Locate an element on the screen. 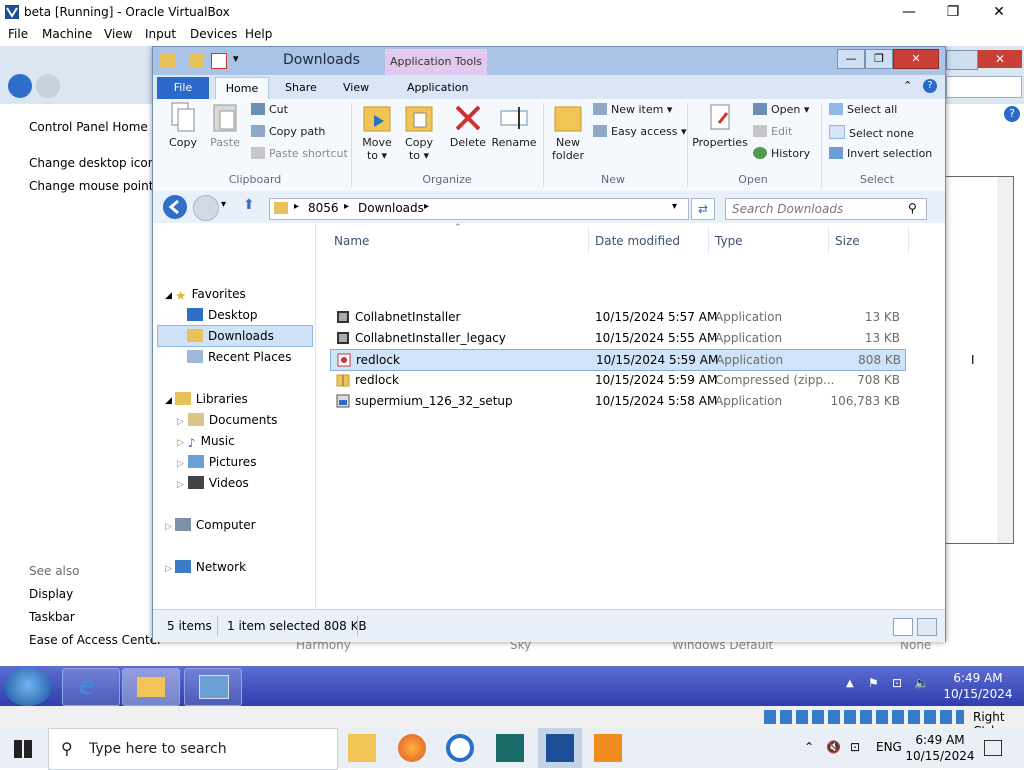  nav-favorites: ◢ ★ Favorites is located at coordinates (205, 295).